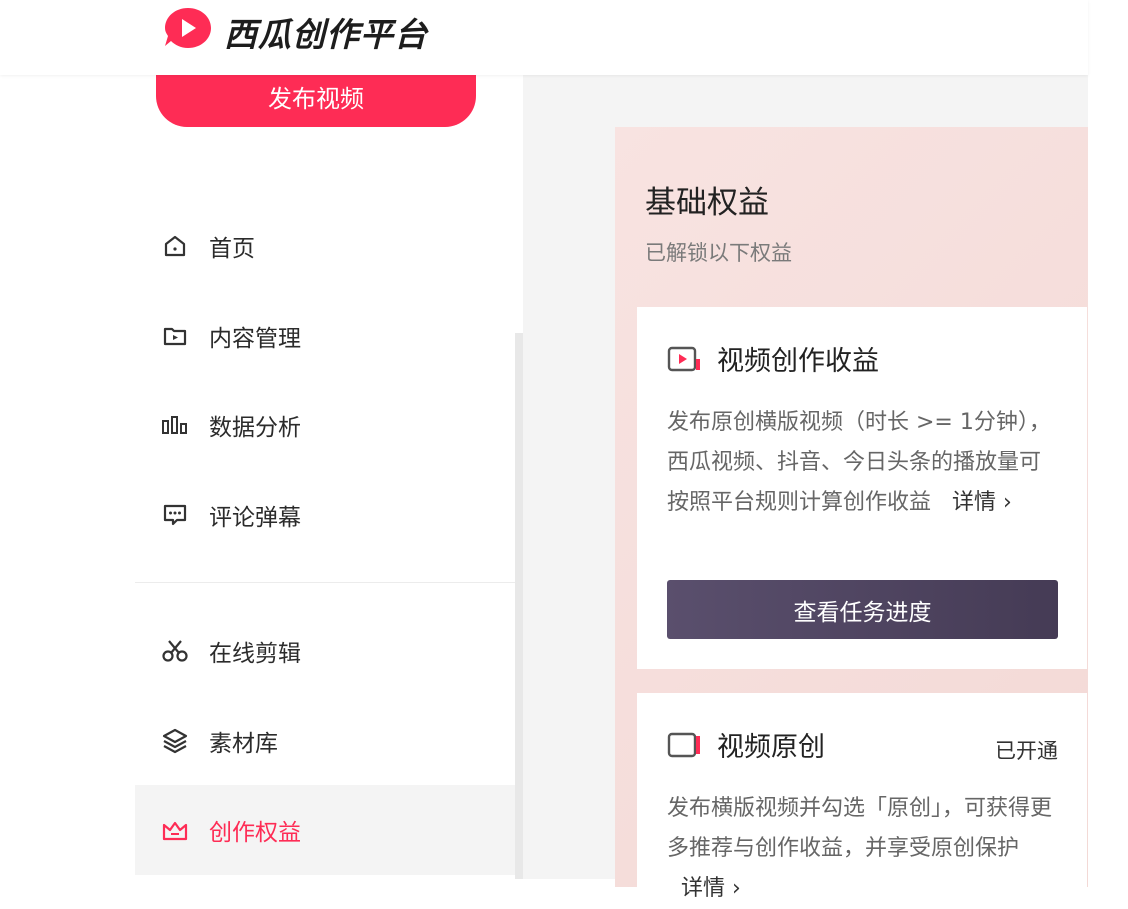  I want to click on chart-icon, so click(175, 425).